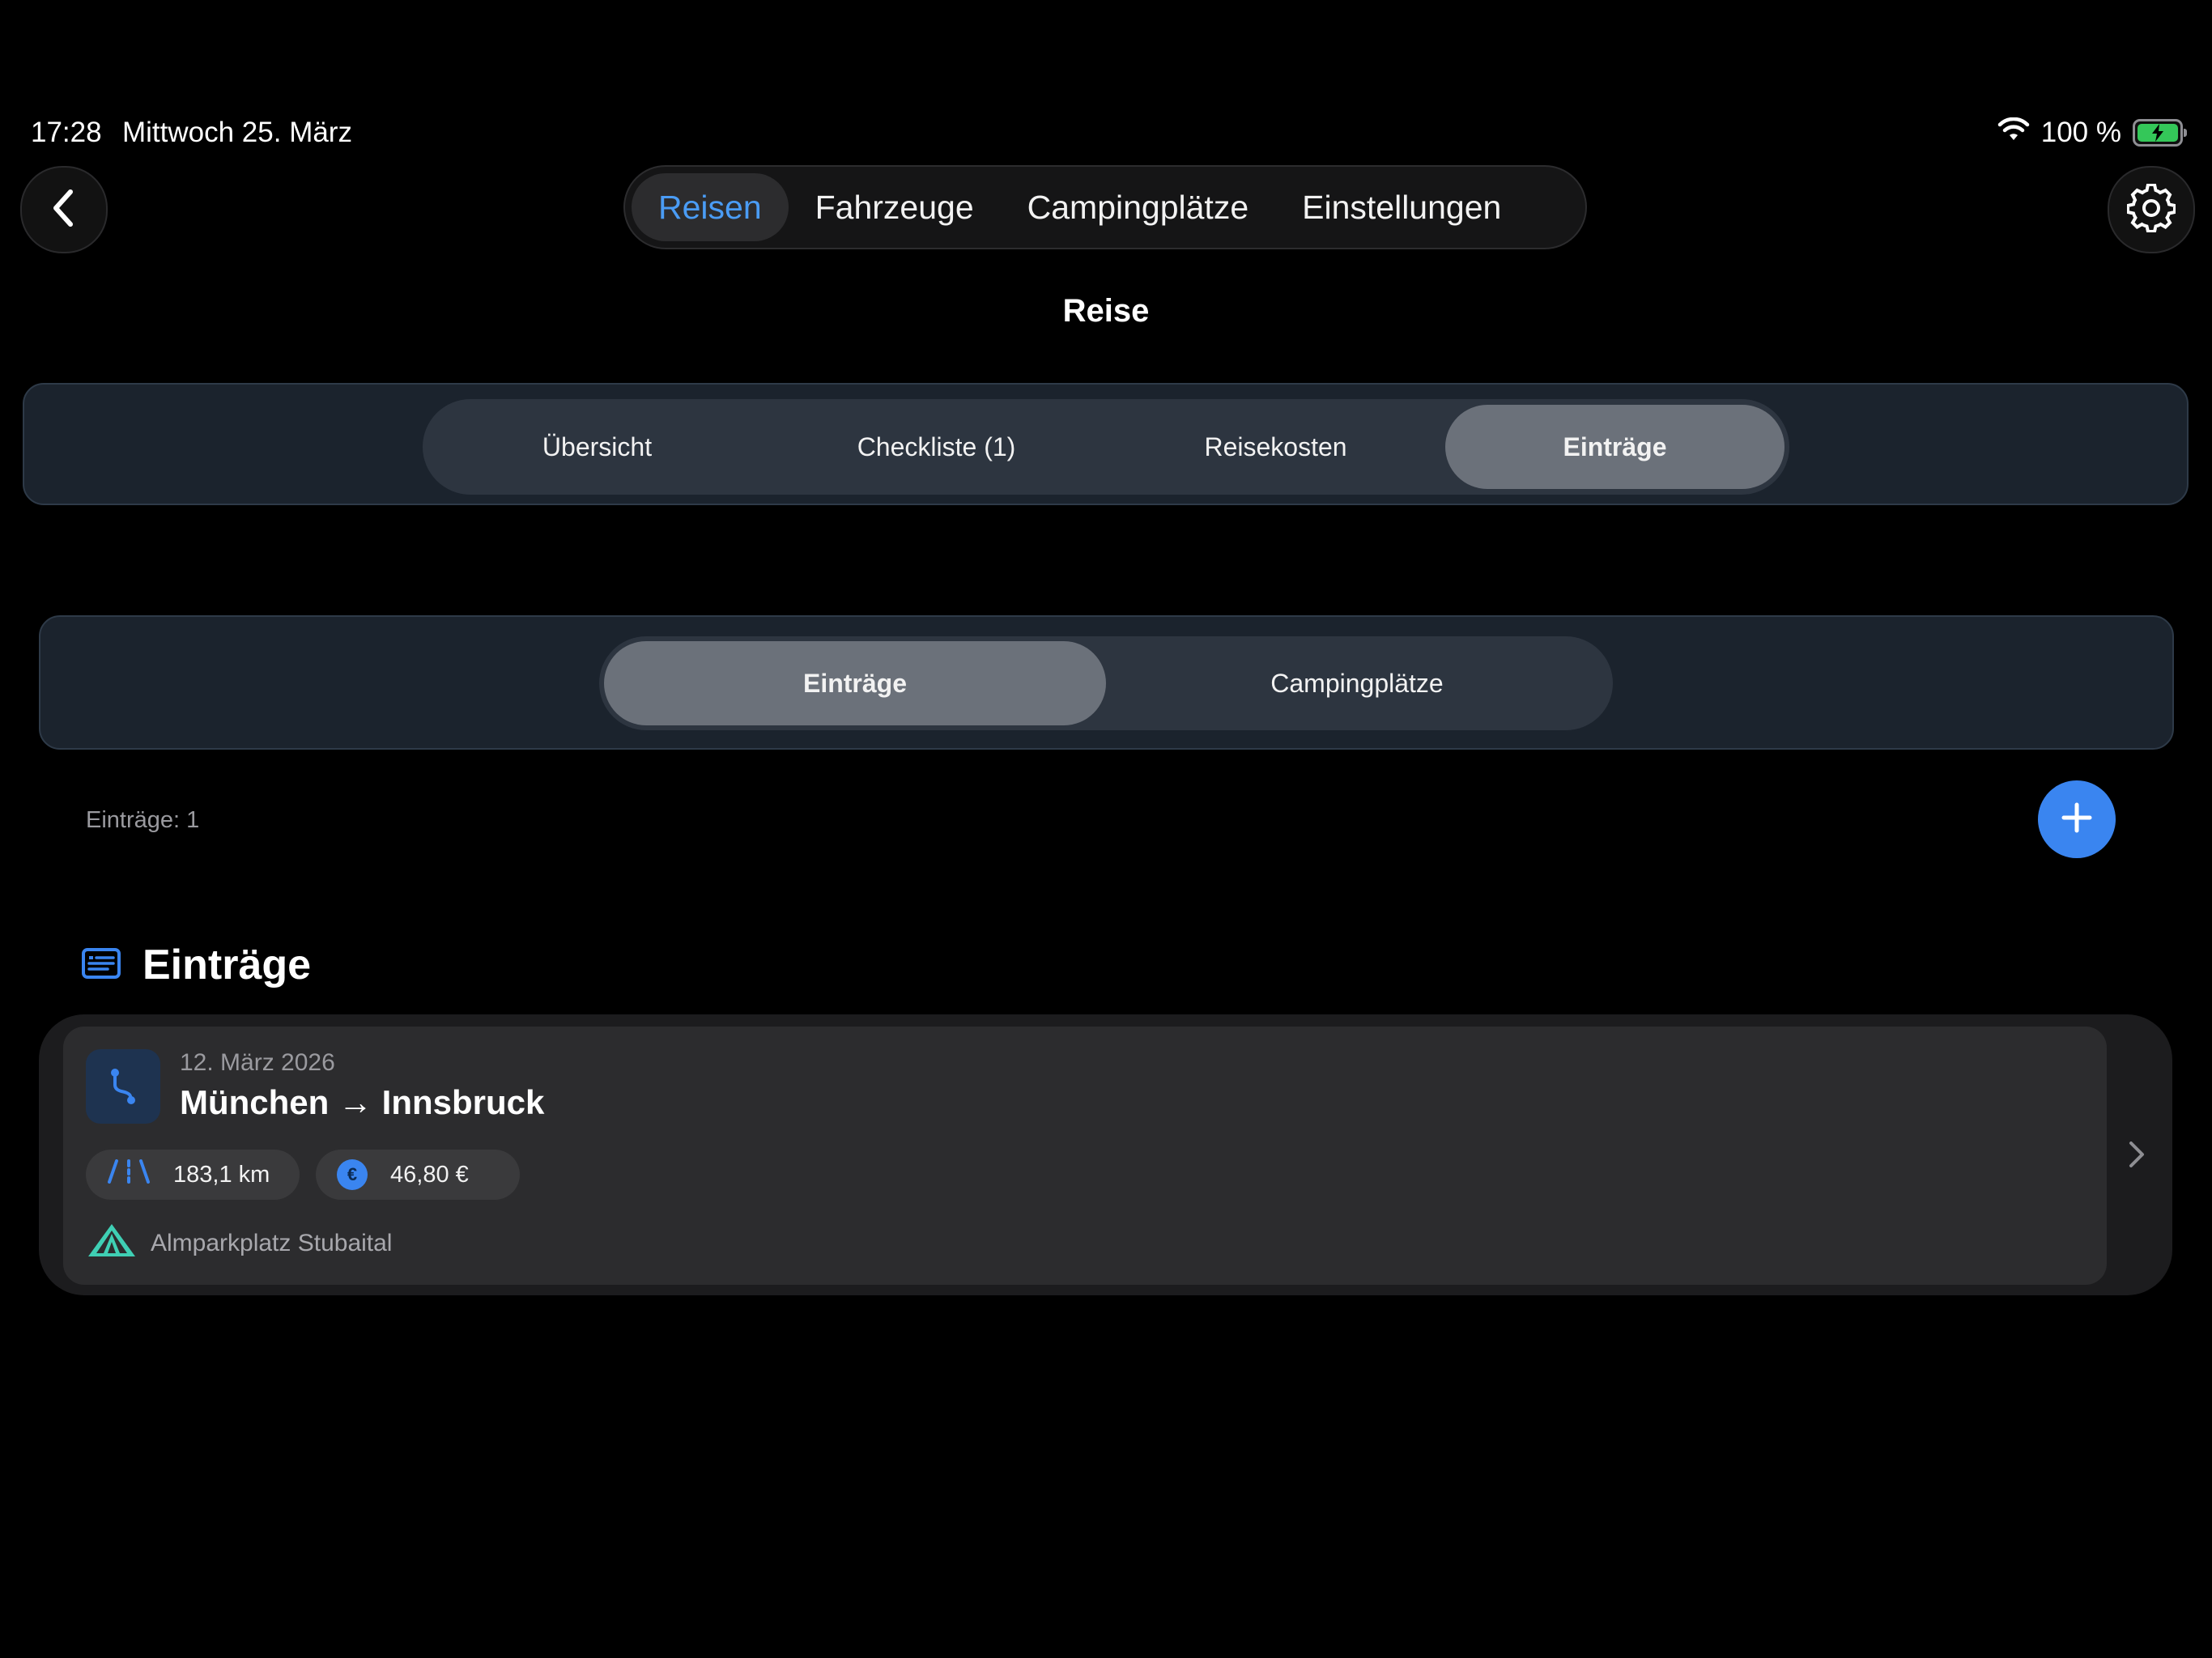  What do you see at coordinates (711, 207) in the screenshot?
I see `tab-reisen: Reisen` at bounding box center [711, 207].